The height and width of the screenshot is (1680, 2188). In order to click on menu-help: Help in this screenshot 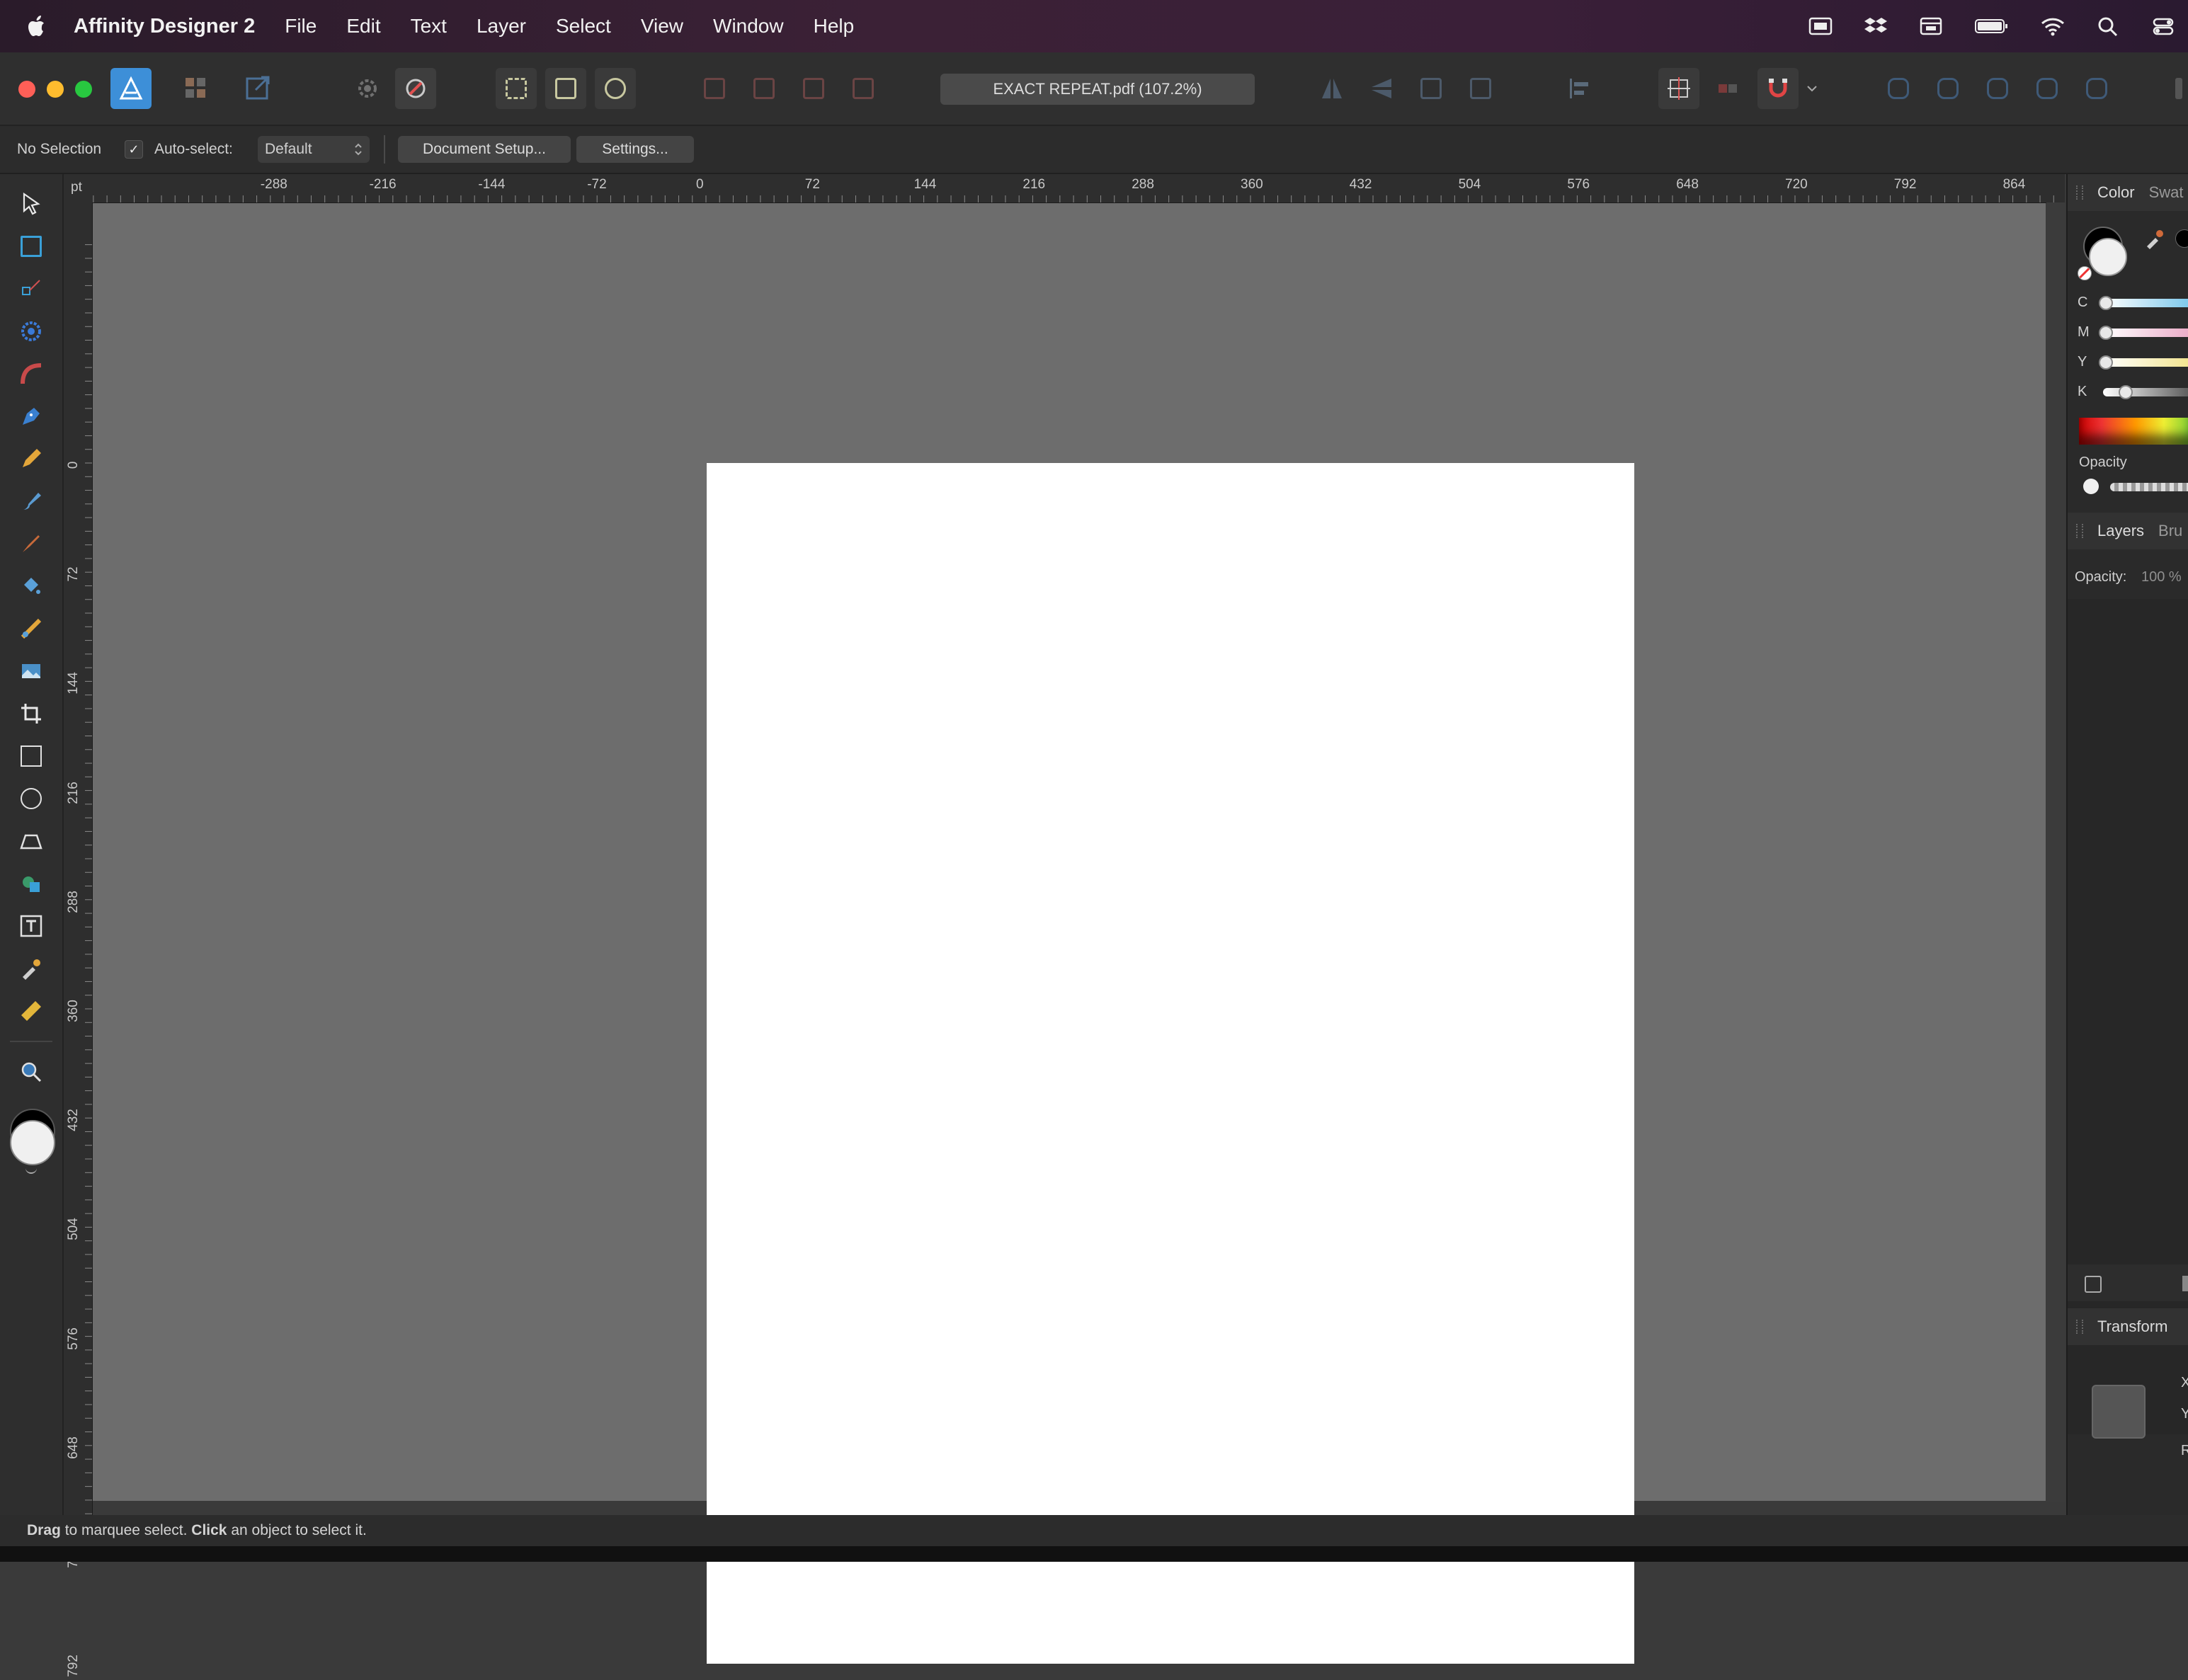, I will do `click(835, 27)`.